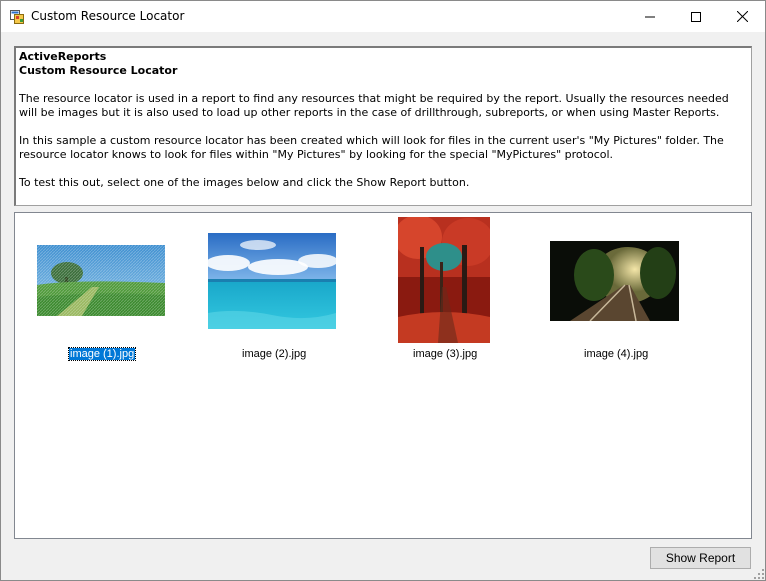  I want to click on maximize-icon, so click(696, 16).